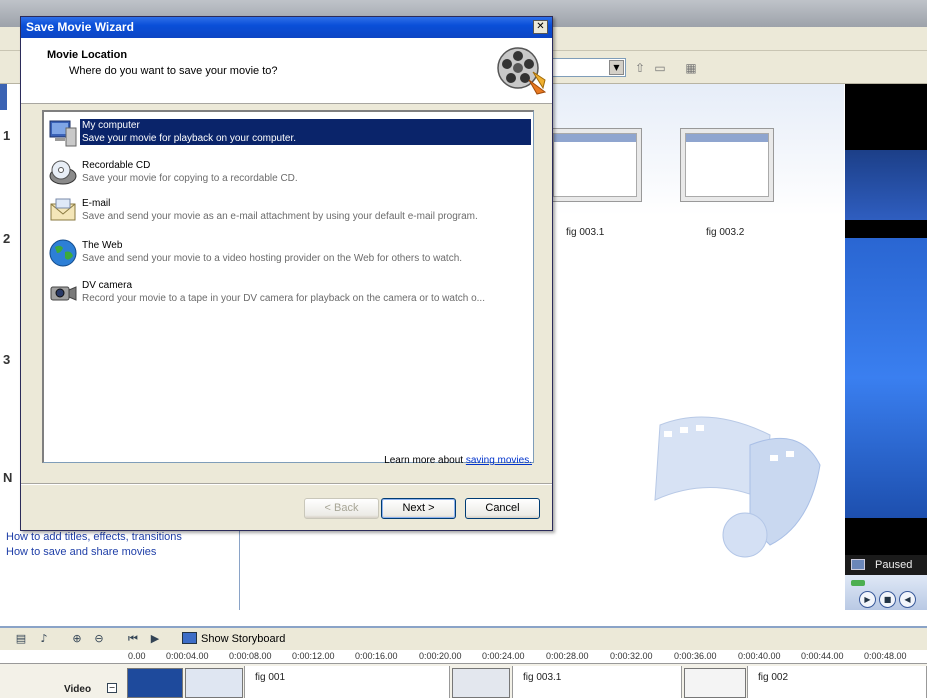  Describe the element at coordinates (21, 639) in the screenshot. I see `narrate-icon: ▤` at that location.